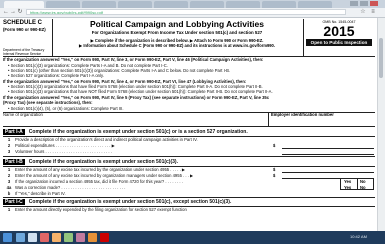 This screenshot has width=385, height=244. What do you see at coordinates (9, 193) in the screenshot?
I see `line-number: b` at bounding box center [9, 193].